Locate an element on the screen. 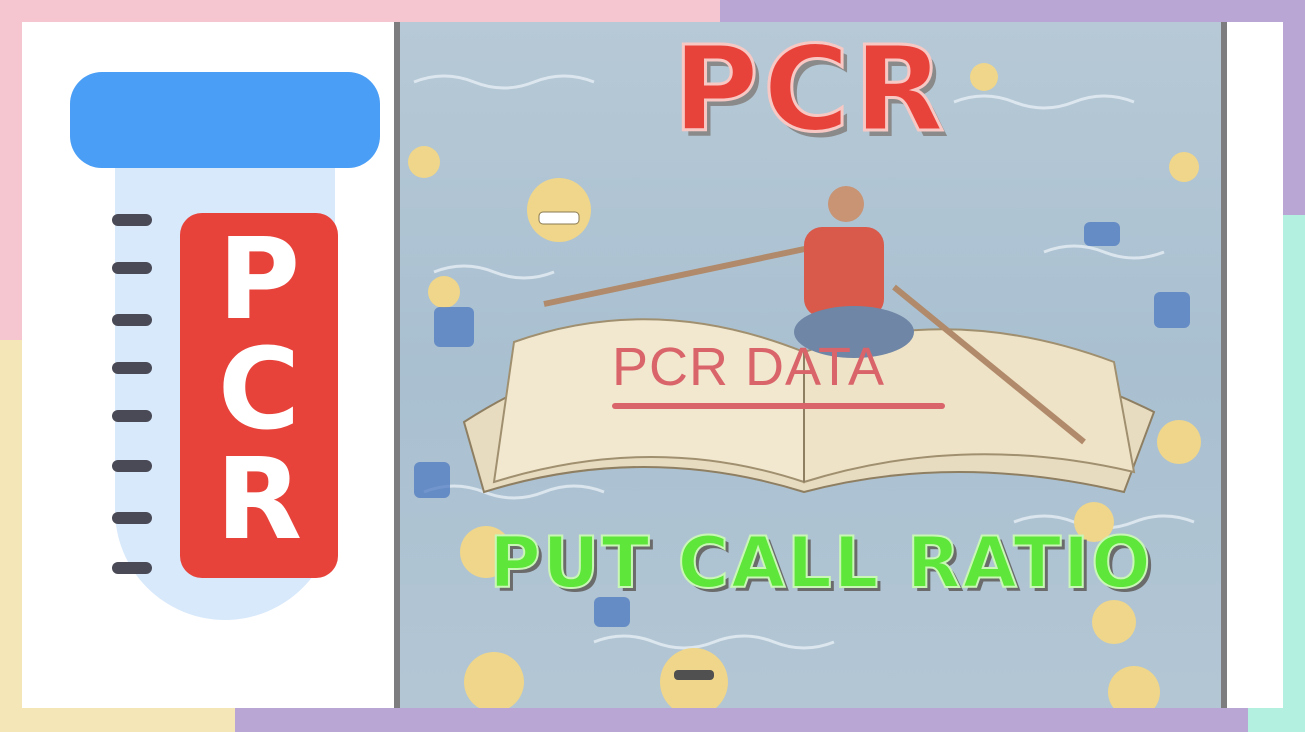 This screenshot has height=732, width=1305. tube-cap is located at coordinates (225, 120).